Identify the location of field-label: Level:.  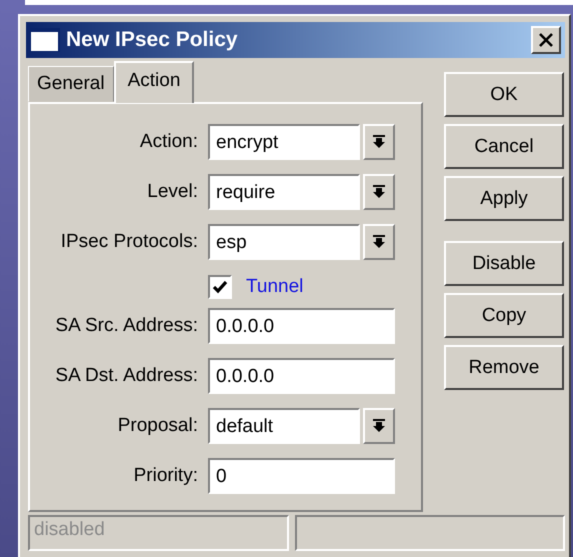
(172, 192).